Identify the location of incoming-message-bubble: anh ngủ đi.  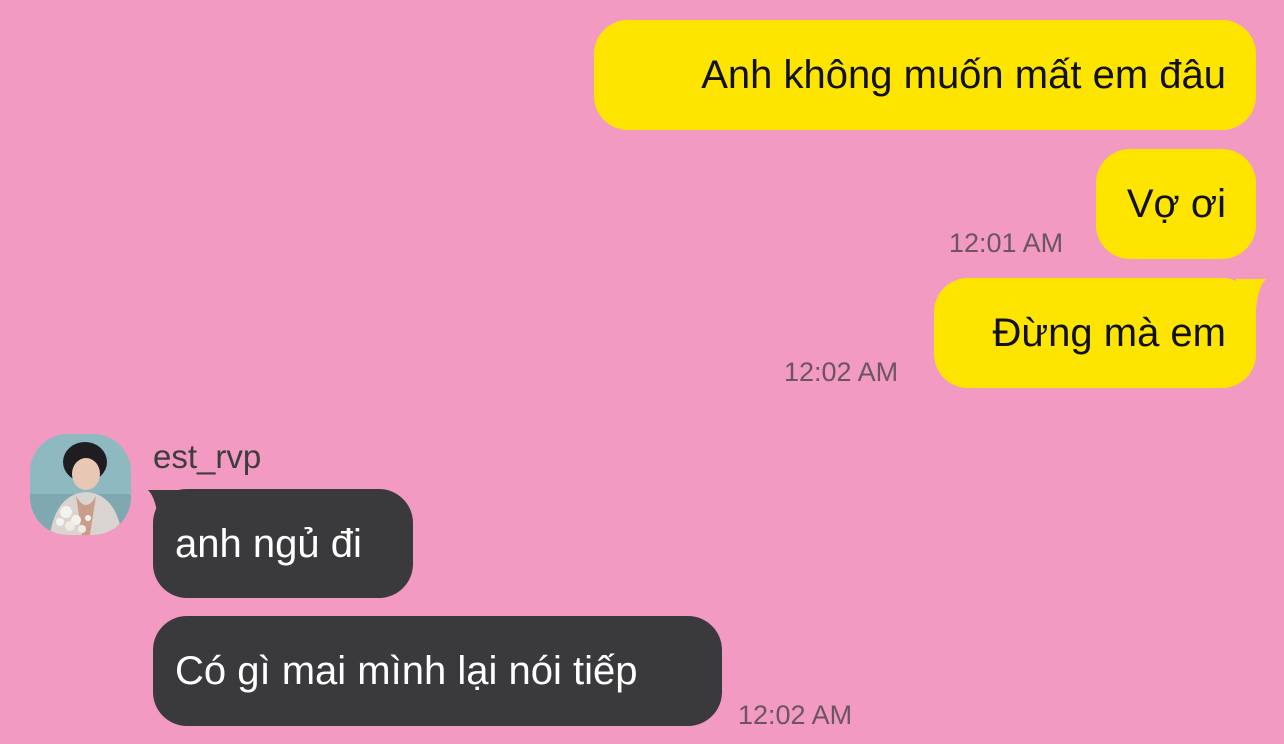
(283, 543).